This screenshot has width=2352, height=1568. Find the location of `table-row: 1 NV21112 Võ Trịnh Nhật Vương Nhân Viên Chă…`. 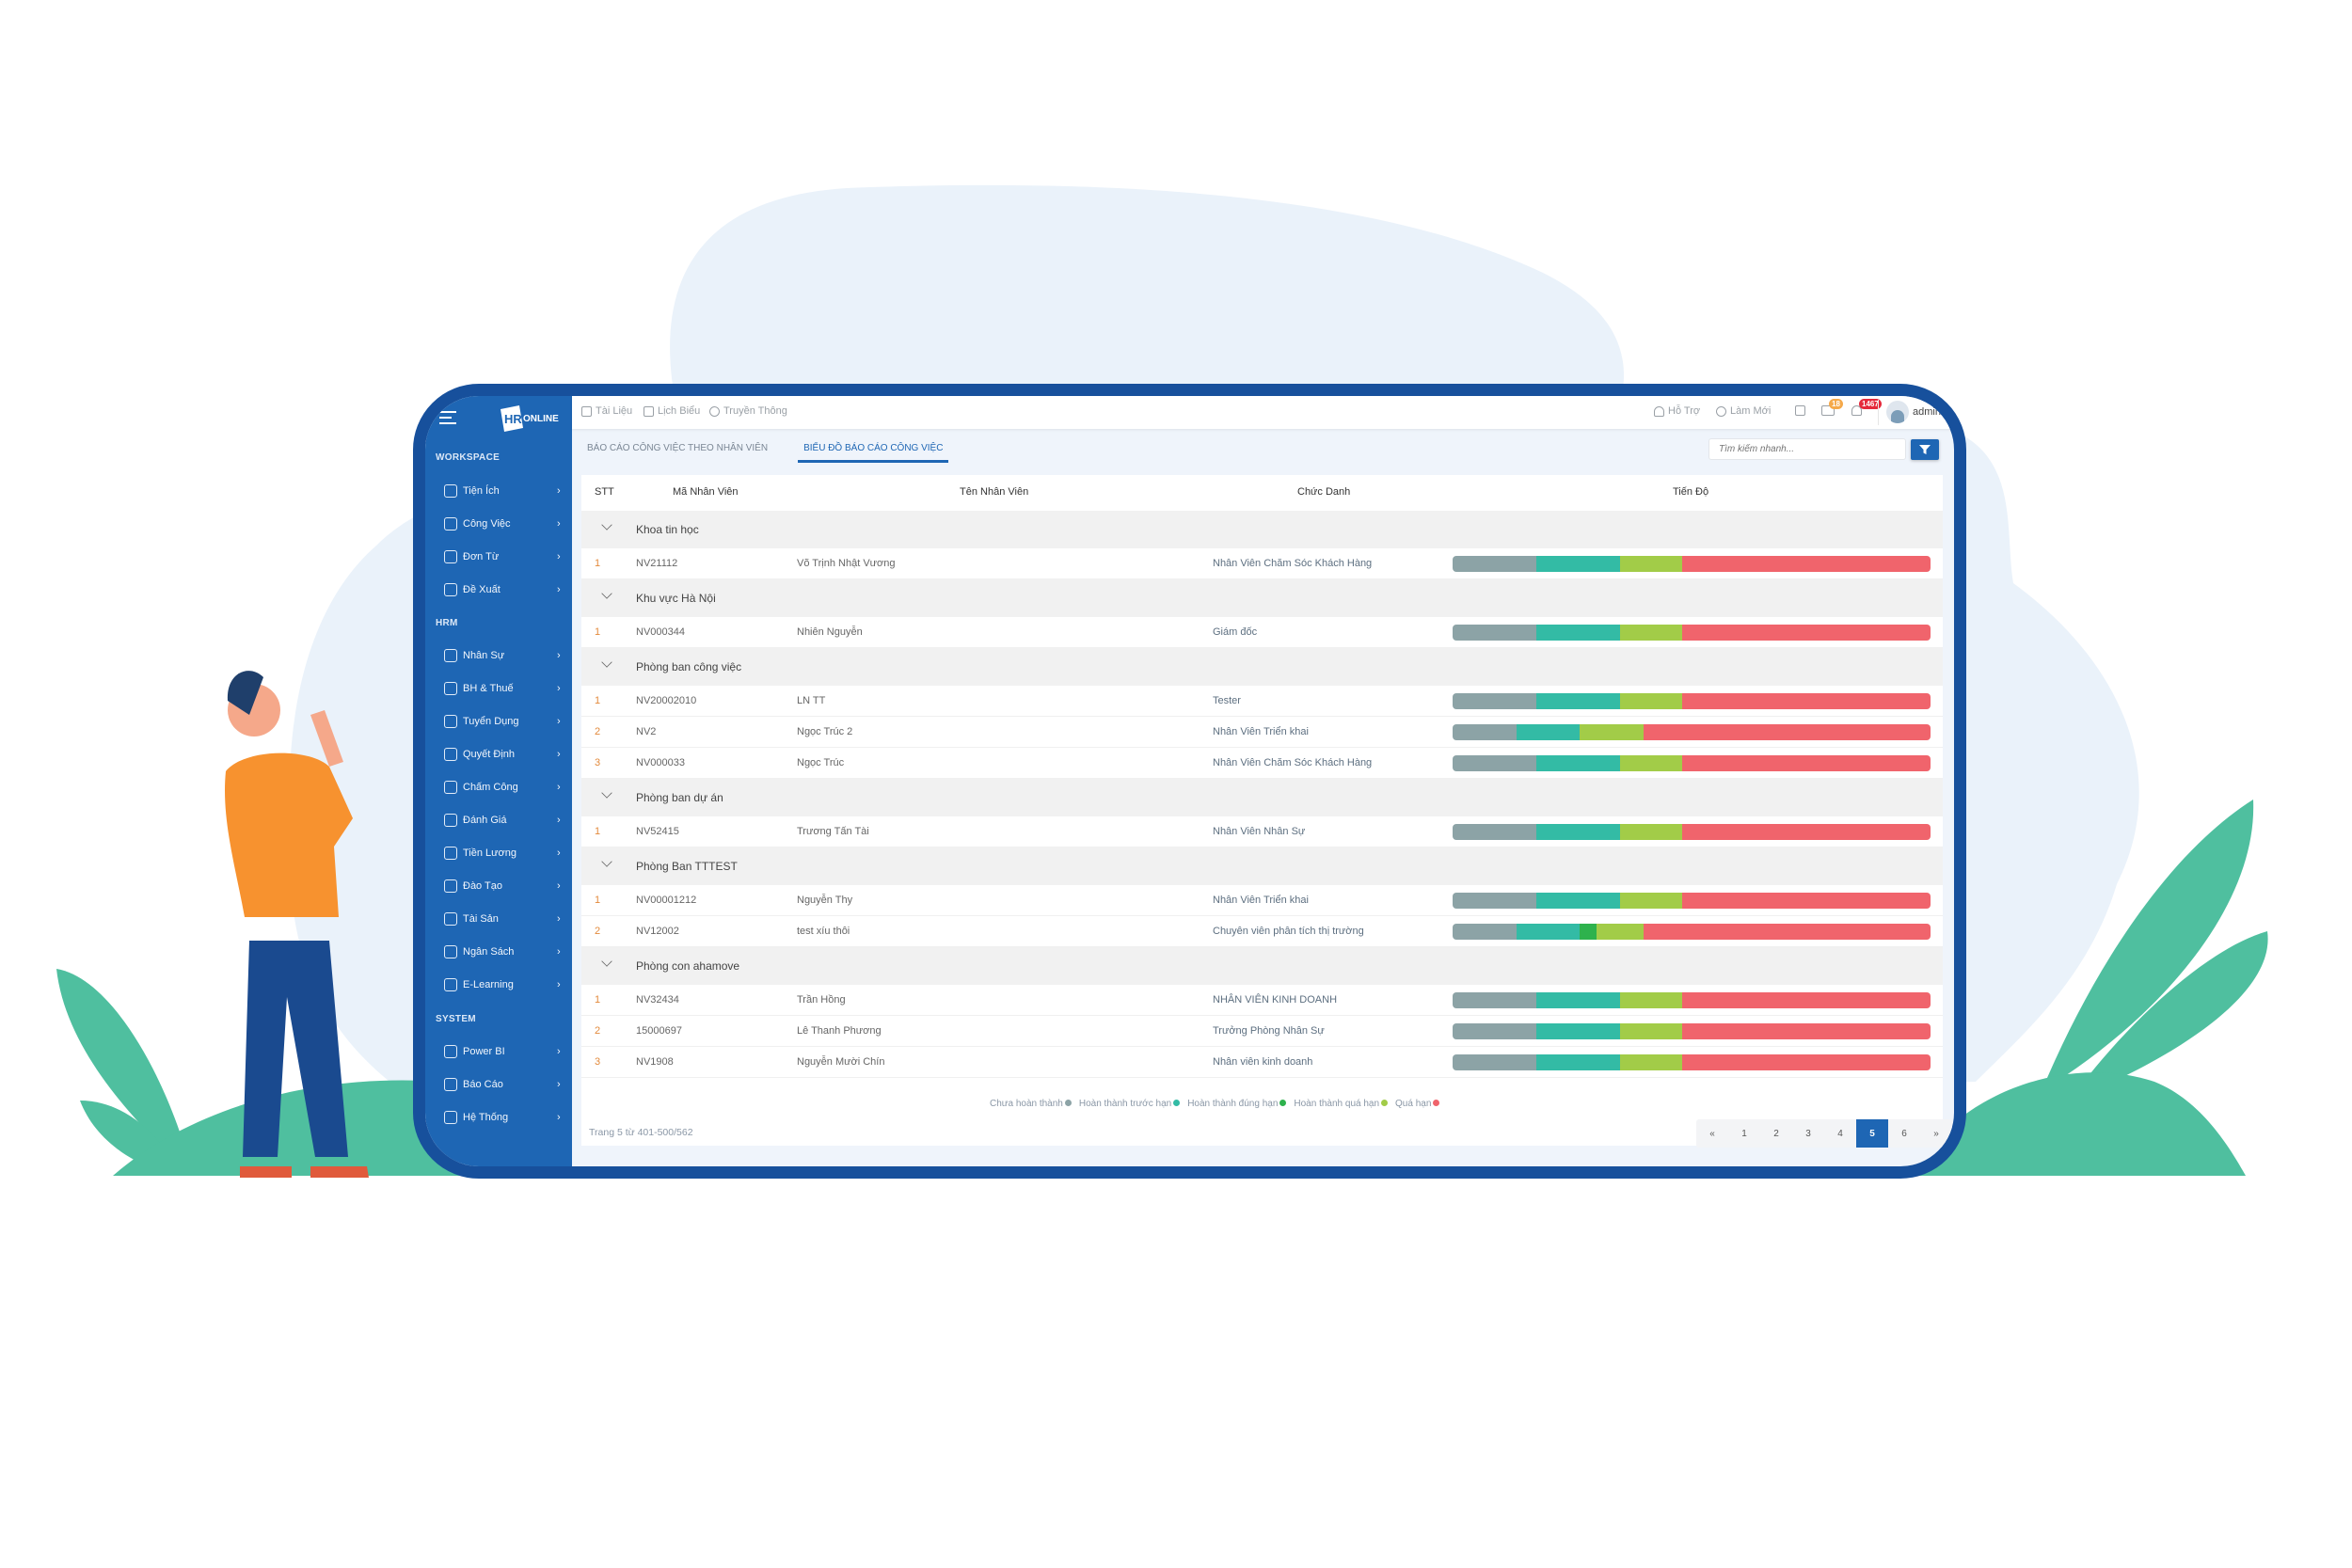

table-row: 1 NV21112 Võ Trịnh Nhật Vương Nhân Viên Chă… is located at coordinates (1262, 563).